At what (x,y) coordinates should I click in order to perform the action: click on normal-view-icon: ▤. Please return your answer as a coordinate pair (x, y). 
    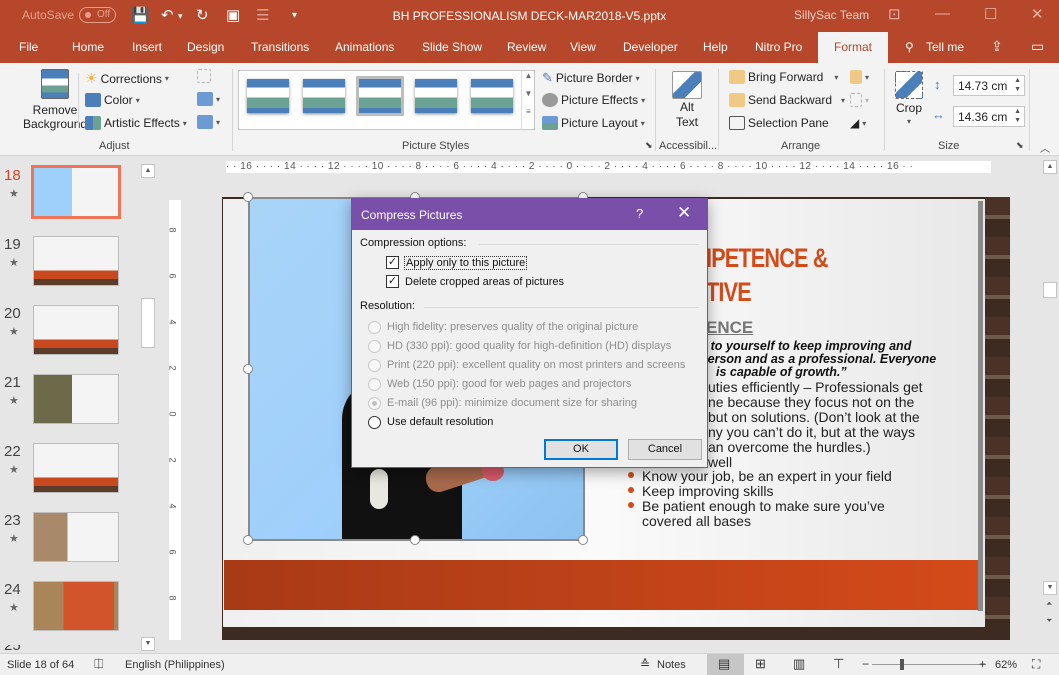
    Looking at the image, I should click on (724, 664).